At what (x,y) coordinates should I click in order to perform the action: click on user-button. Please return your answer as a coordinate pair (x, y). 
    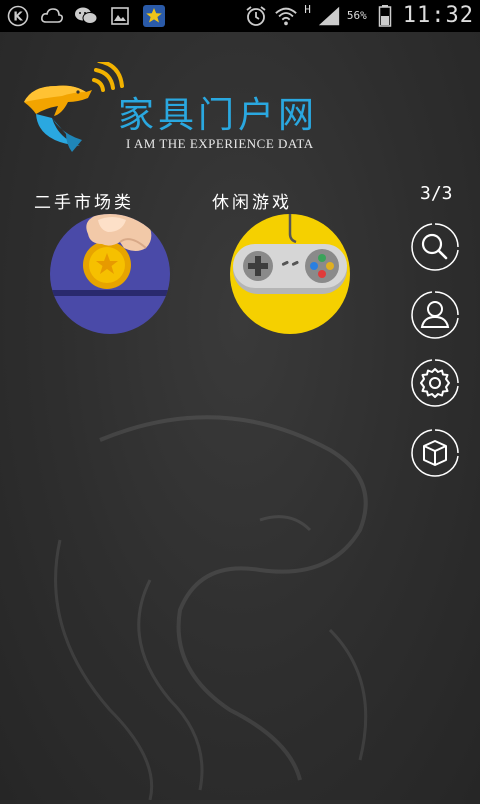
    Looking at the image, I should click on (435, 315).